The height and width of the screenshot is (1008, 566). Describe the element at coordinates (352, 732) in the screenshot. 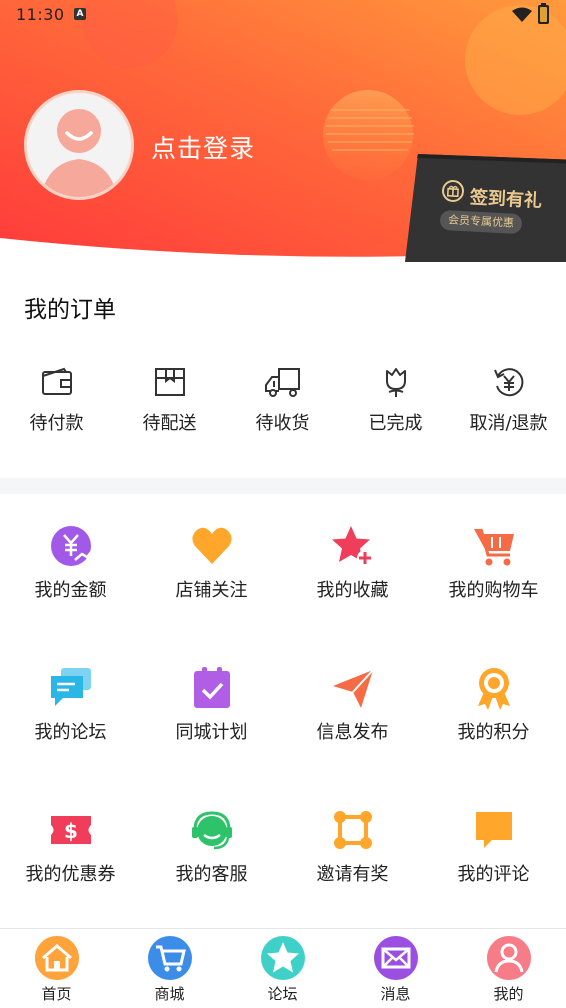

I see `grid-item-label: 信息发布` at that location.